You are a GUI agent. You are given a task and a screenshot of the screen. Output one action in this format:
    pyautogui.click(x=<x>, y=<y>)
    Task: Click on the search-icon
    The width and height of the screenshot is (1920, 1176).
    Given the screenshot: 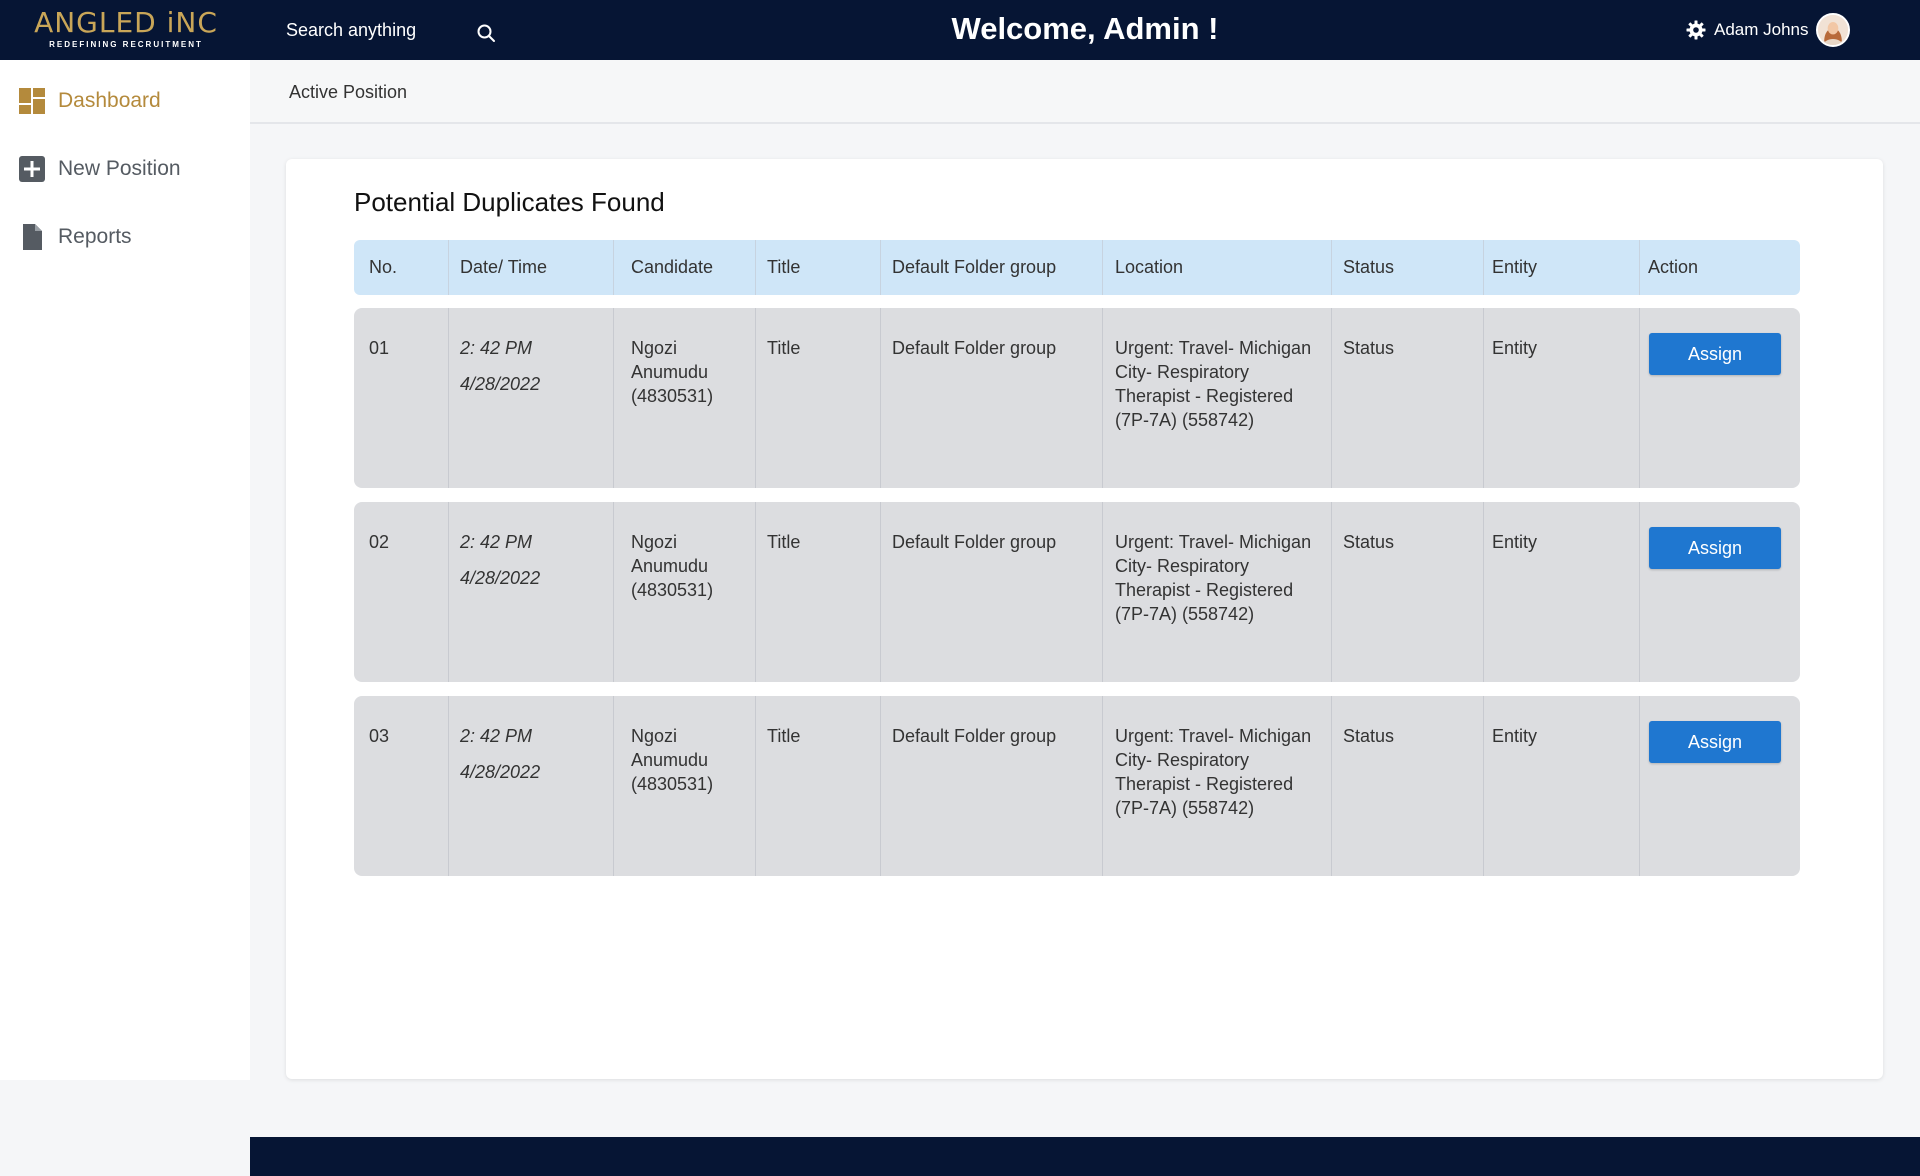 What is the action you would take?
    pyautogui.click(x=486, y=33)
    